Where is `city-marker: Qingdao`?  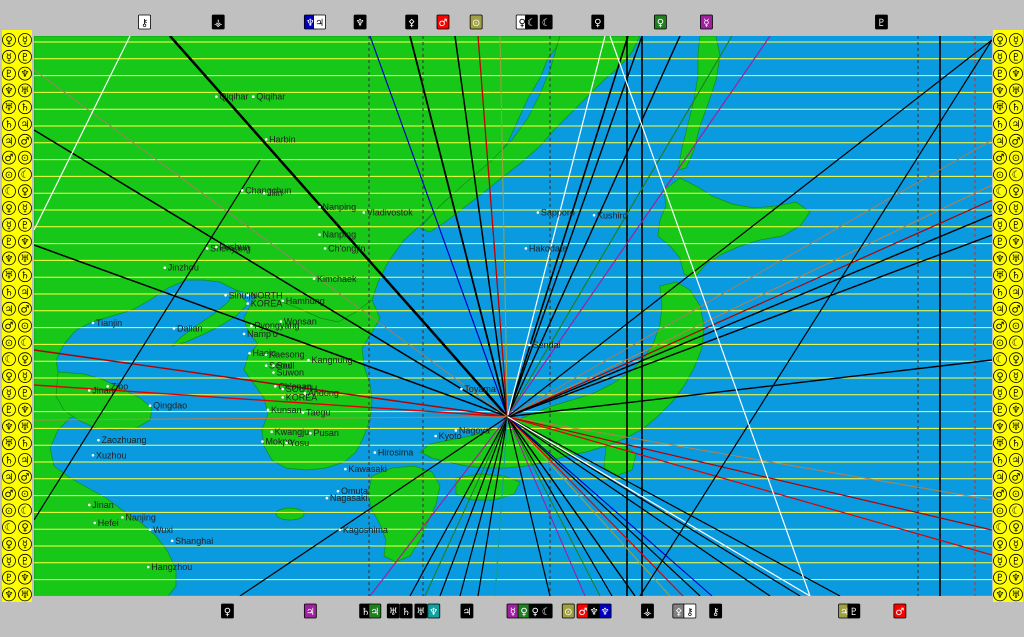 city-marker: Qingdao is located at coordinates (167, 406).